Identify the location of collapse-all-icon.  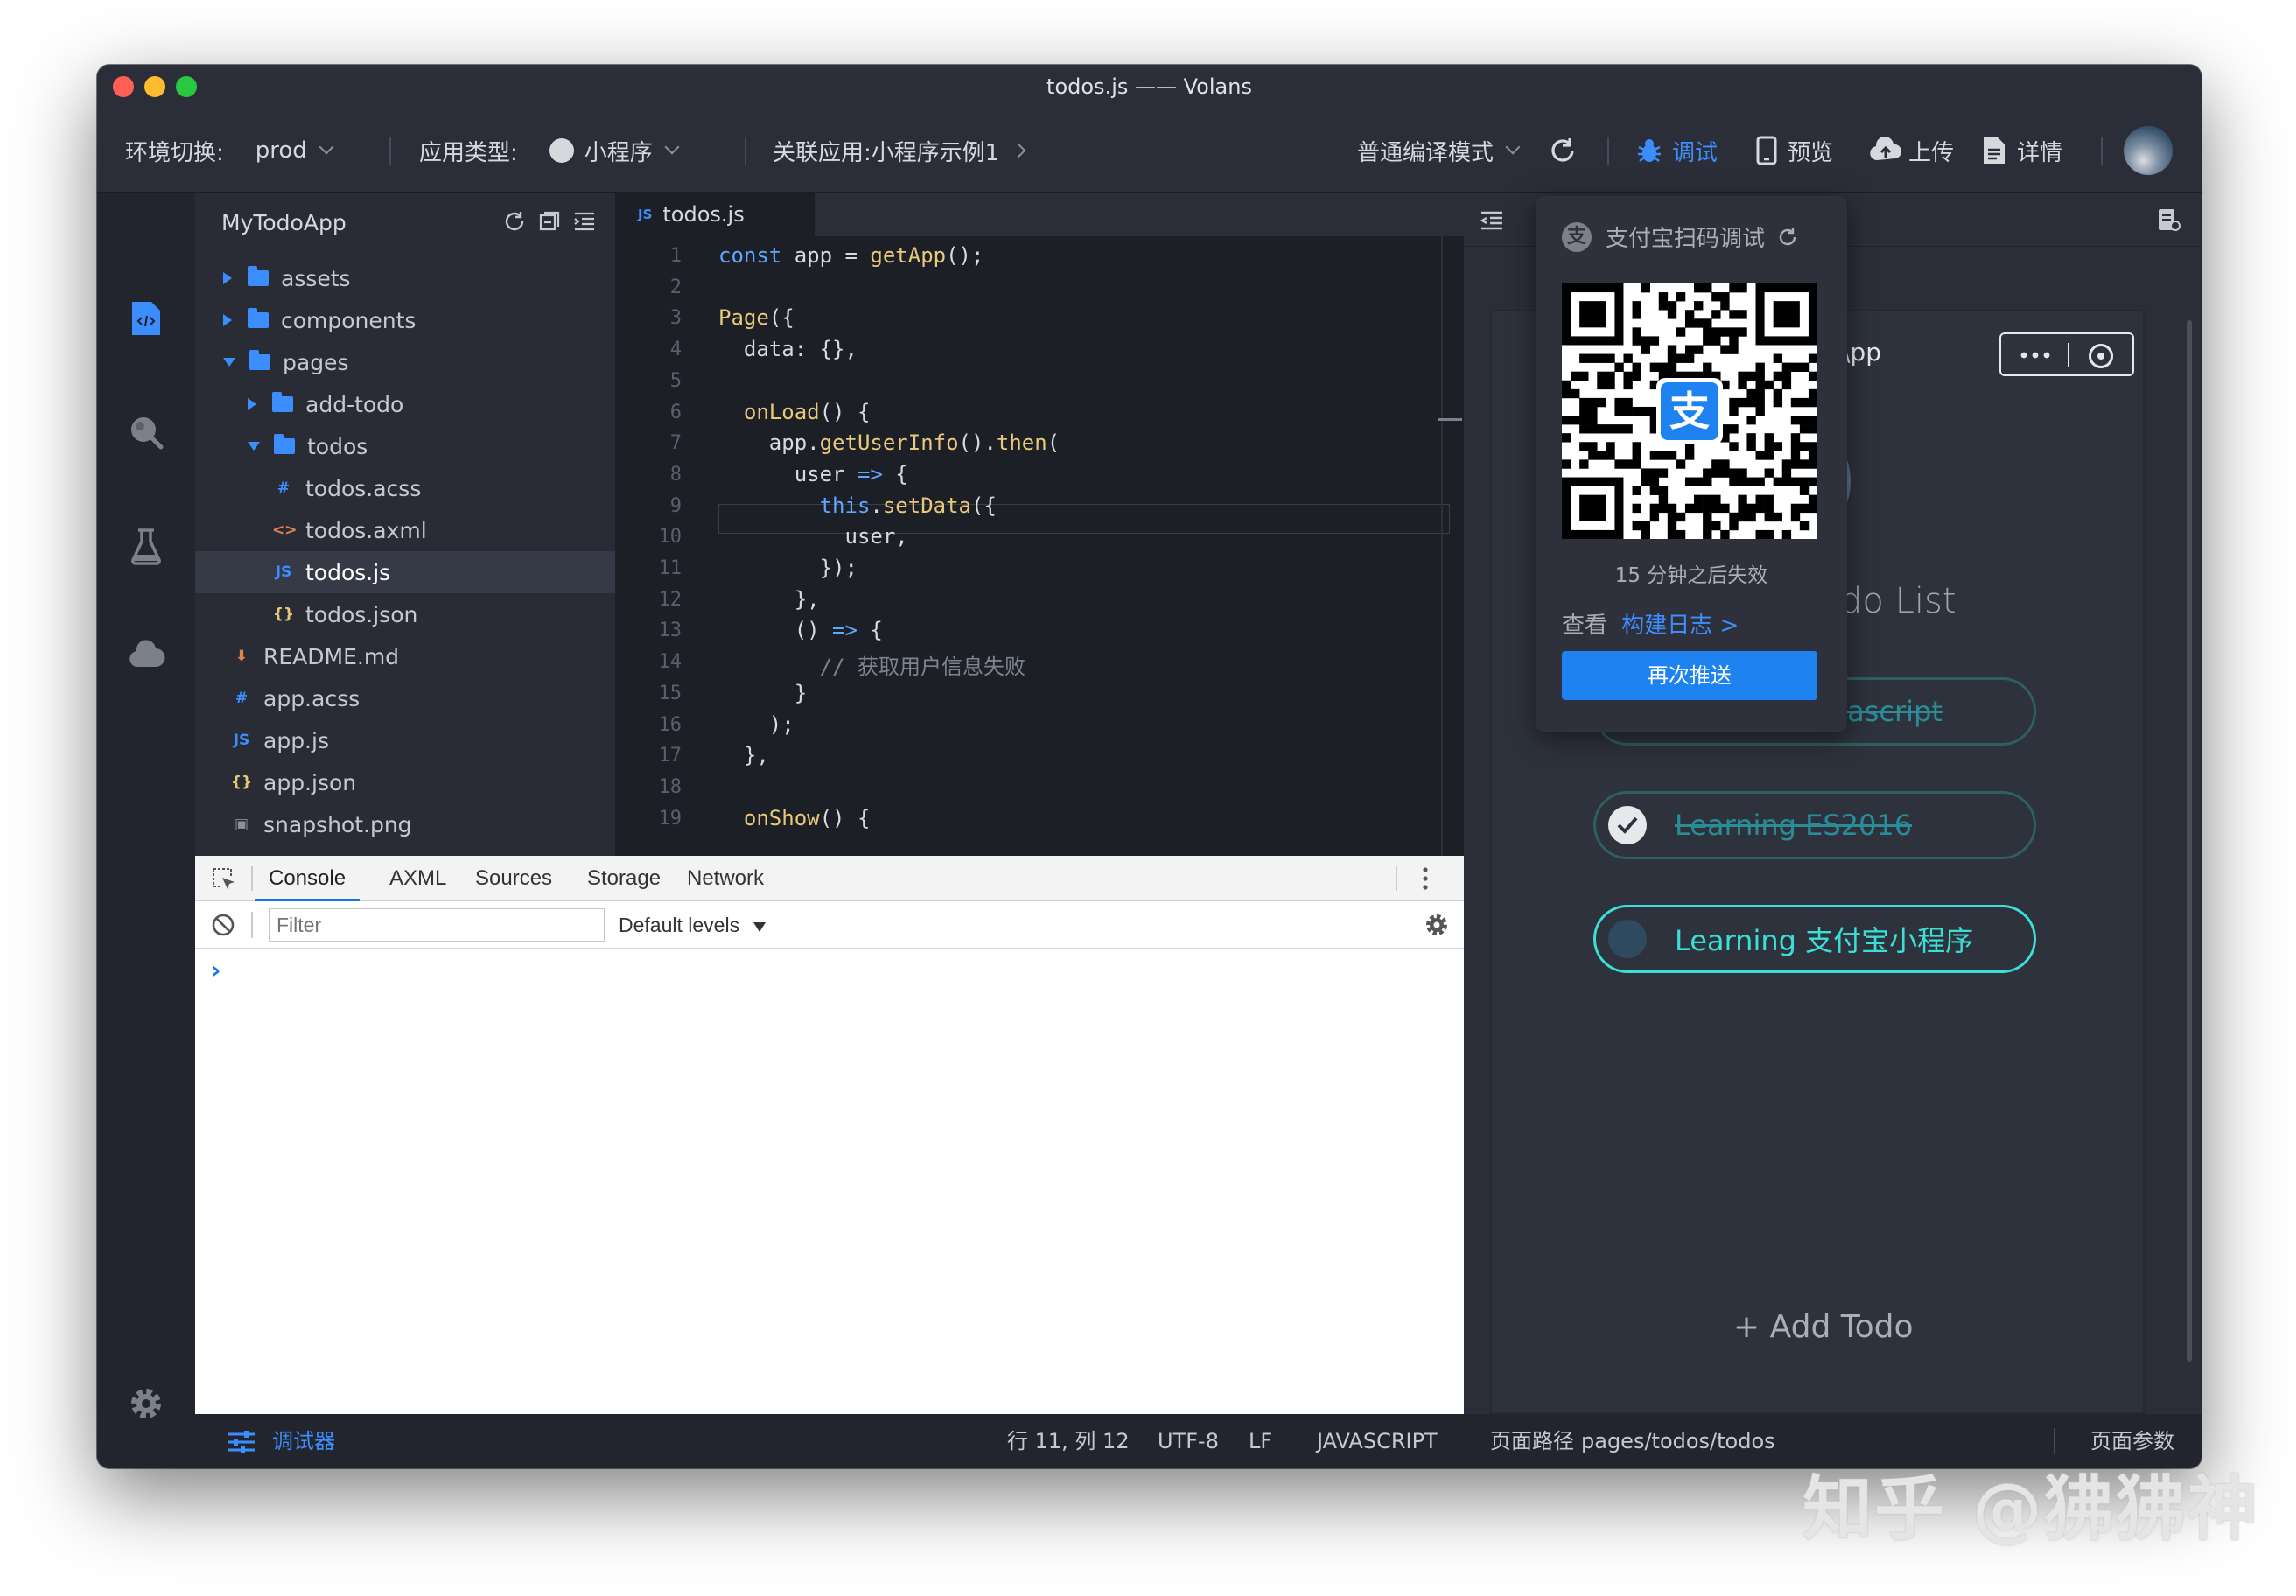
(549, 221).